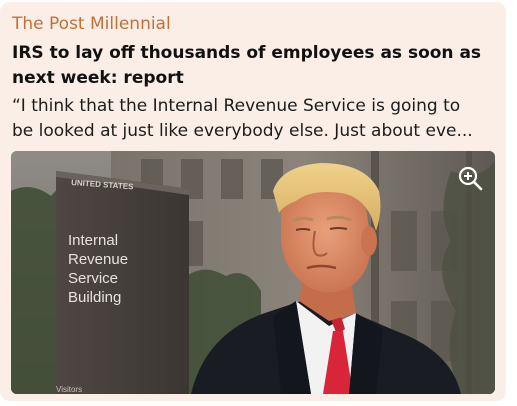  What do you see at coordinates (93, 278) in the screenshot?
I see `sign-text-line: Service` at bounding box center [93, 278].